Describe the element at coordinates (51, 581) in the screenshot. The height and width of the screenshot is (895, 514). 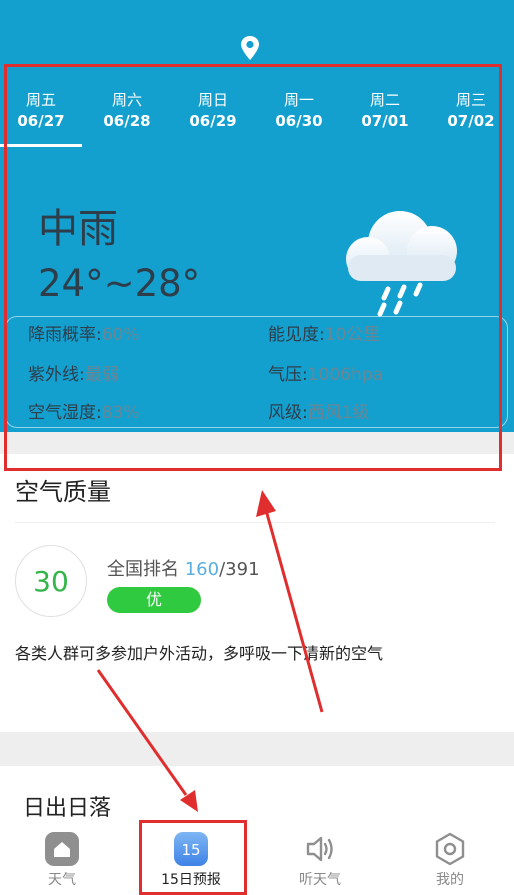
I see `aqi-circle: 30` at that location.